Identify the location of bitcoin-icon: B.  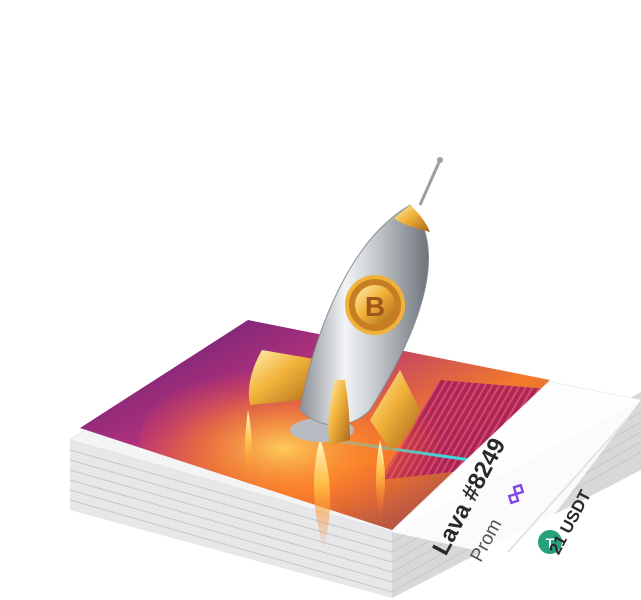
(375, 305).